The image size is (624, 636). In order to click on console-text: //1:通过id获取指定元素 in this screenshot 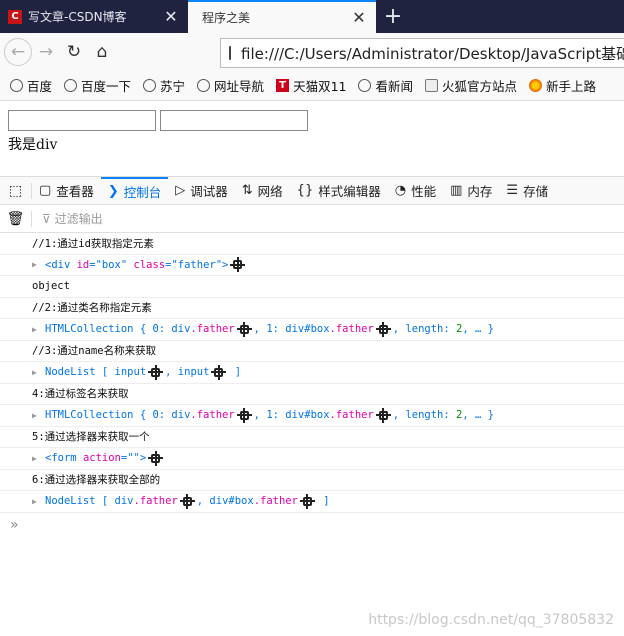, I will do `click(93, 243)`.